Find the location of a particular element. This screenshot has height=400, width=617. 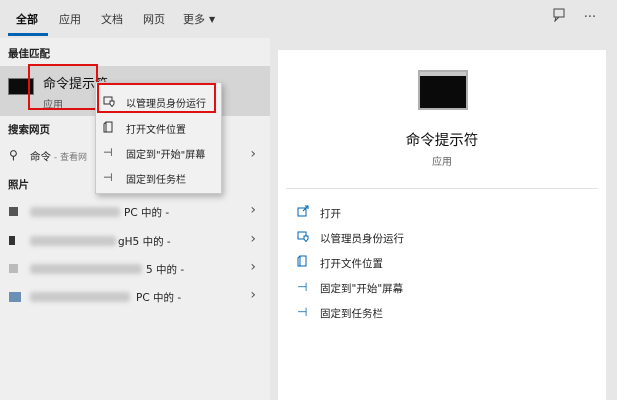

web-result-label: 命令 is located at coordinates (40, 157).